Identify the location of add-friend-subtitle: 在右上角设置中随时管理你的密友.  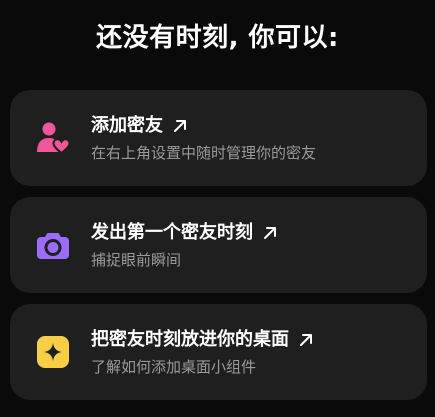
(204, 153).